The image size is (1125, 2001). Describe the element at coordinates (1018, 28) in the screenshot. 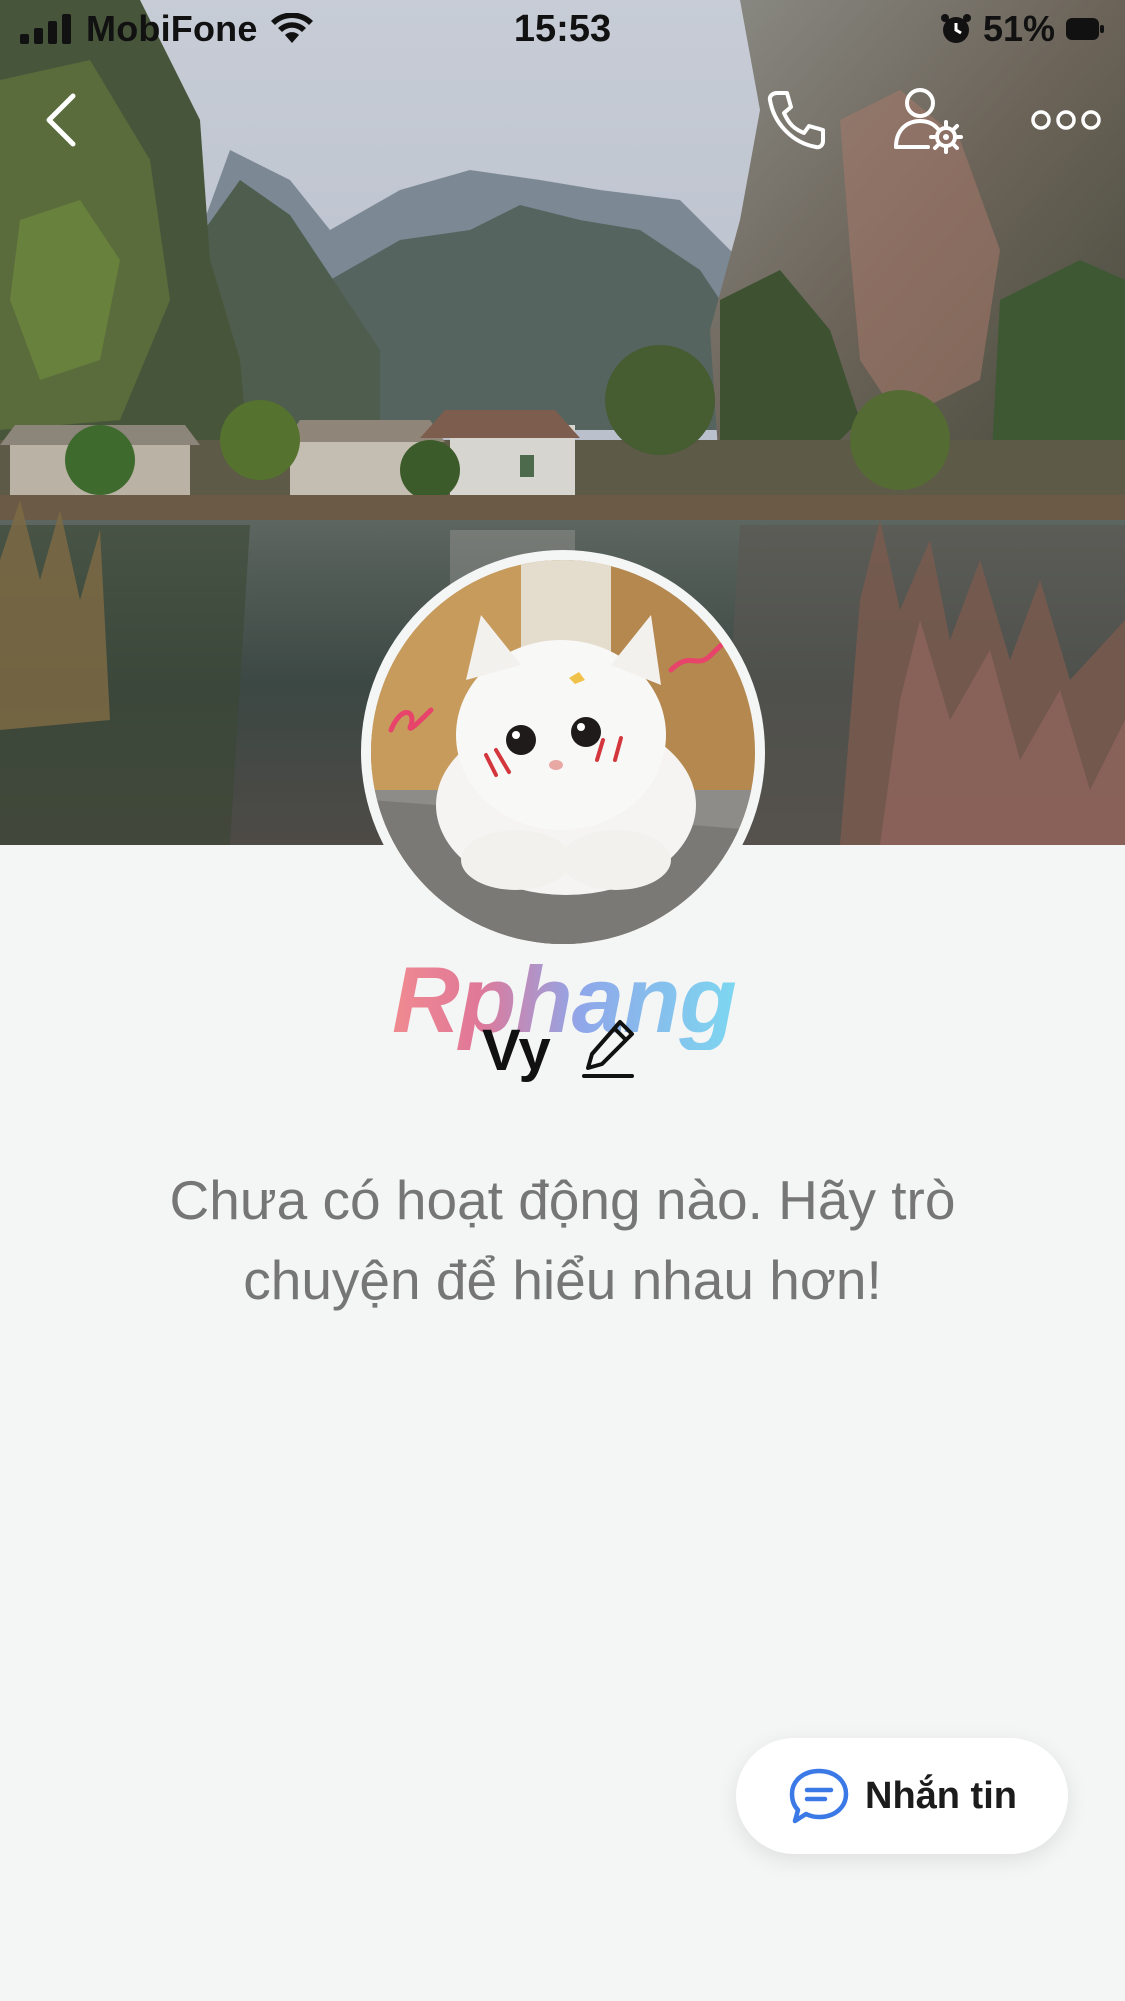

I see `battery-percent: 51%` at that location.